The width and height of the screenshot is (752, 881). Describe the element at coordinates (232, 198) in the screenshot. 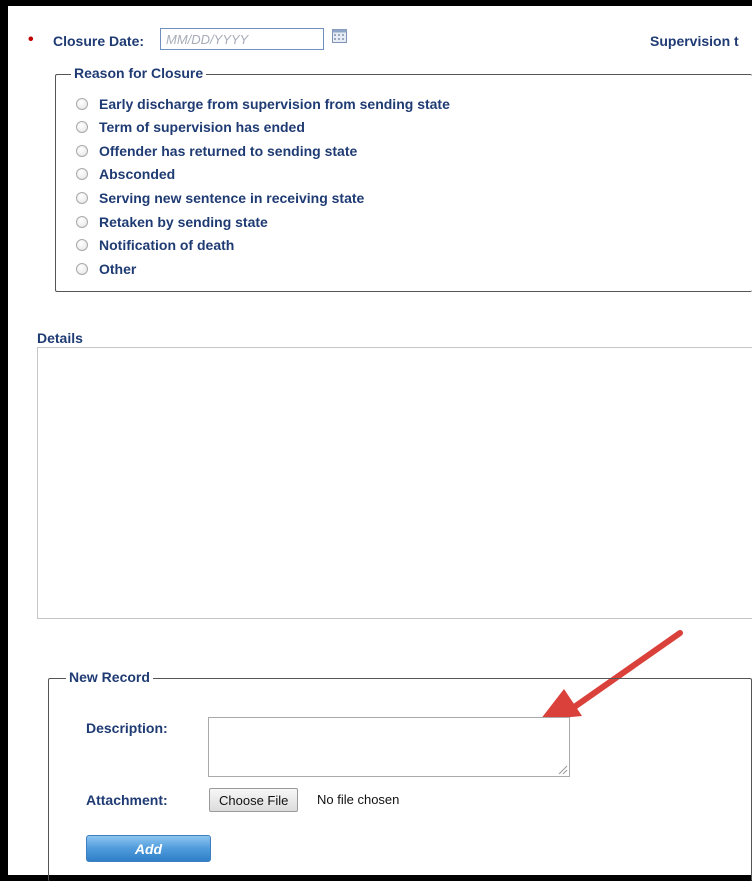

I see `radio-label: Serving new sentence in receiving state` at that location.